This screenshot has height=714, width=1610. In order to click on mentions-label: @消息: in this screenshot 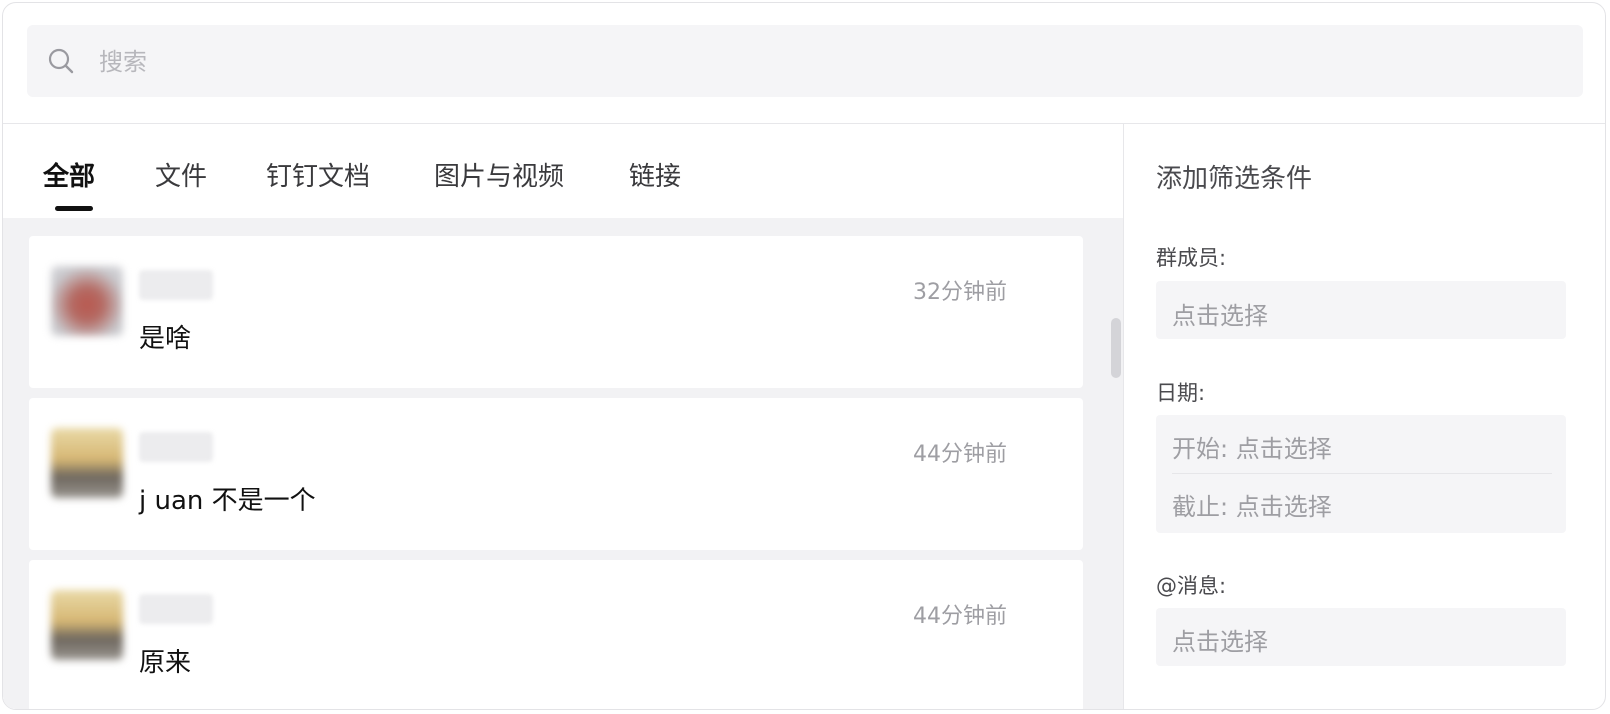, I will do `click(1191, 586)`.